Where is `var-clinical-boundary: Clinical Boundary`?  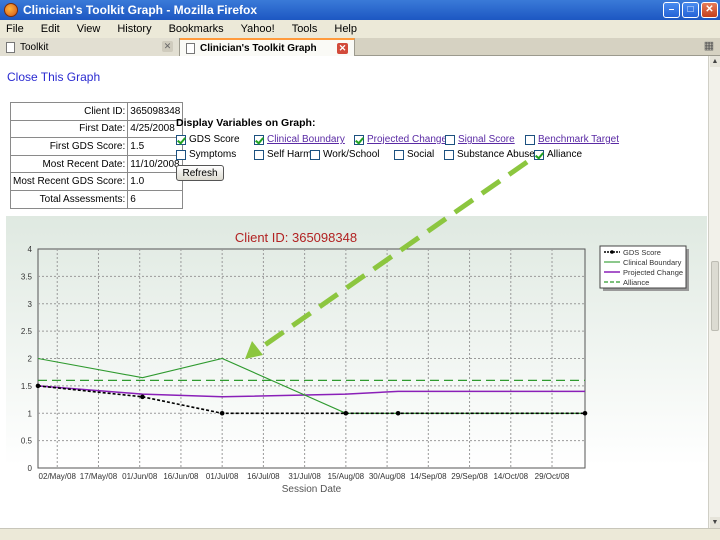 var-clinical-boundary: Clinical Boundary is located at coordinates (304, 139).